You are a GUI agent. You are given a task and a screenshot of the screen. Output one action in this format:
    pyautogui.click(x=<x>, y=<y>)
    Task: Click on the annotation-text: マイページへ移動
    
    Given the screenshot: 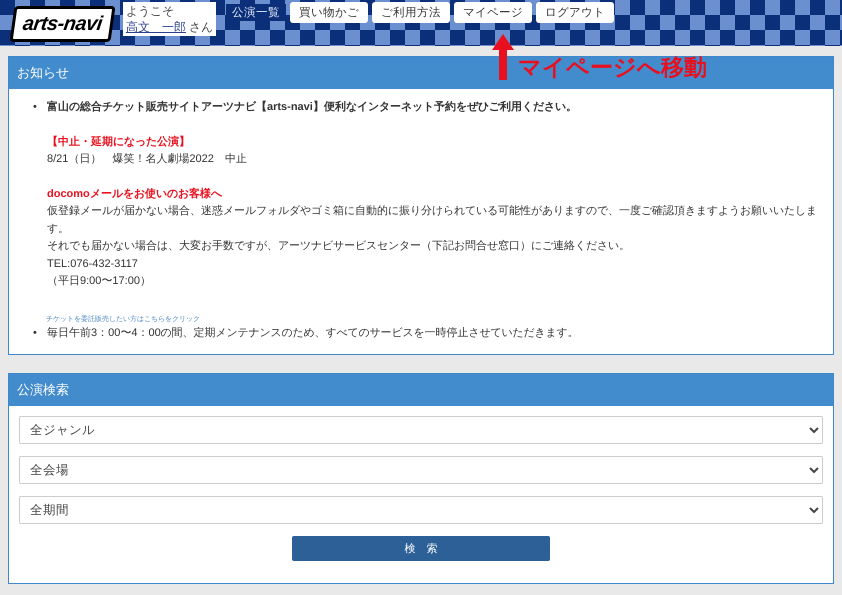 What is the action you would take?
    pyautogui.click(x=612, y=67)
    